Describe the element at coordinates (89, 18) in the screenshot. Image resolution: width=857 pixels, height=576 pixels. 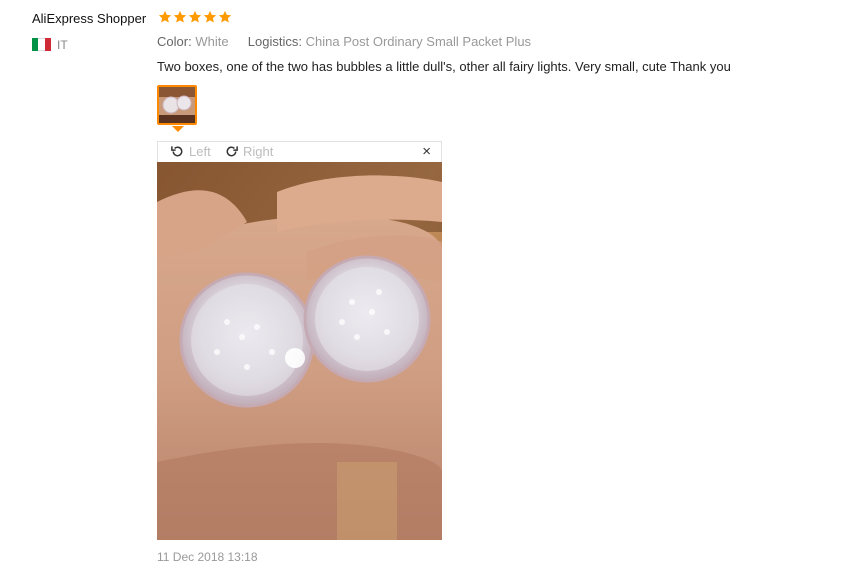
I see `reviewer-name: AliExpress Shopper` at that location.